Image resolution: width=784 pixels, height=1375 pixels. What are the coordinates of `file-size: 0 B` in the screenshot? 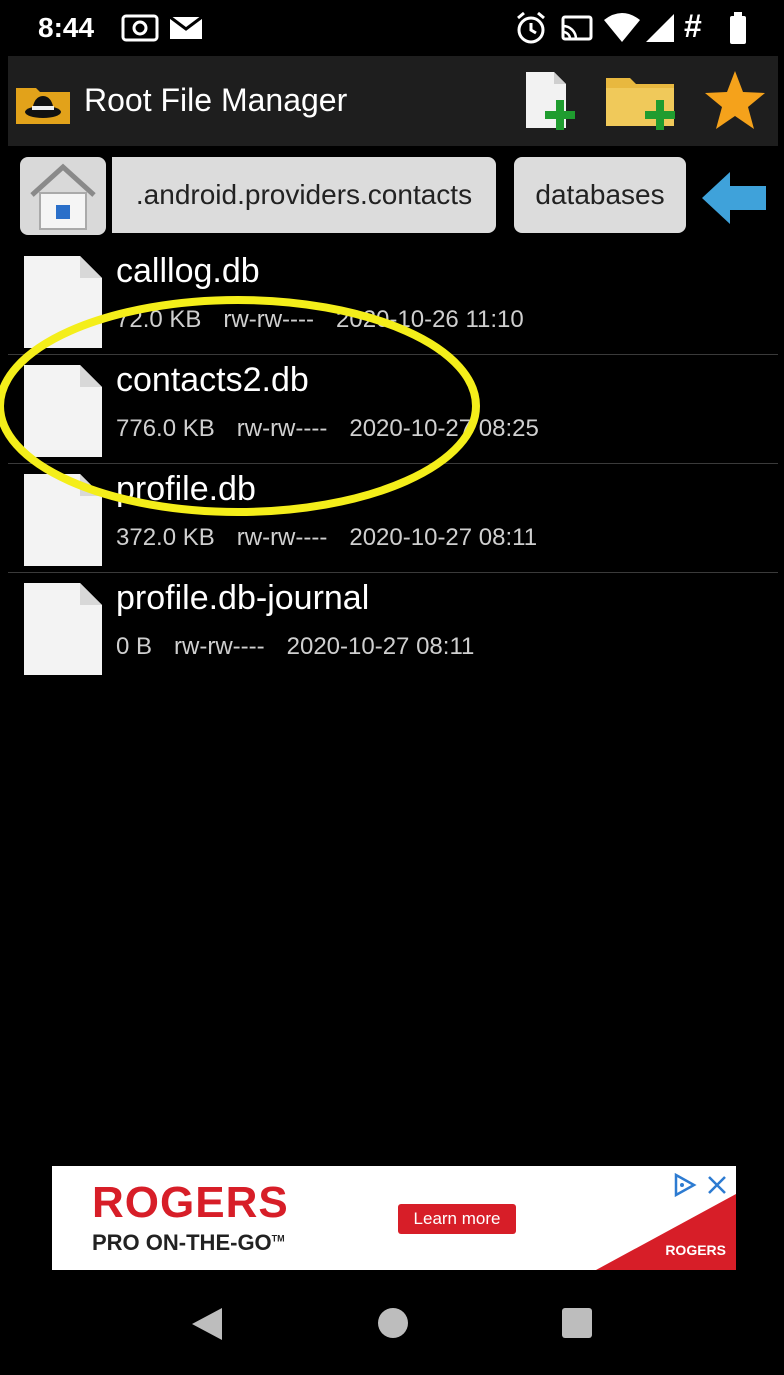 It's located at (134, 646).